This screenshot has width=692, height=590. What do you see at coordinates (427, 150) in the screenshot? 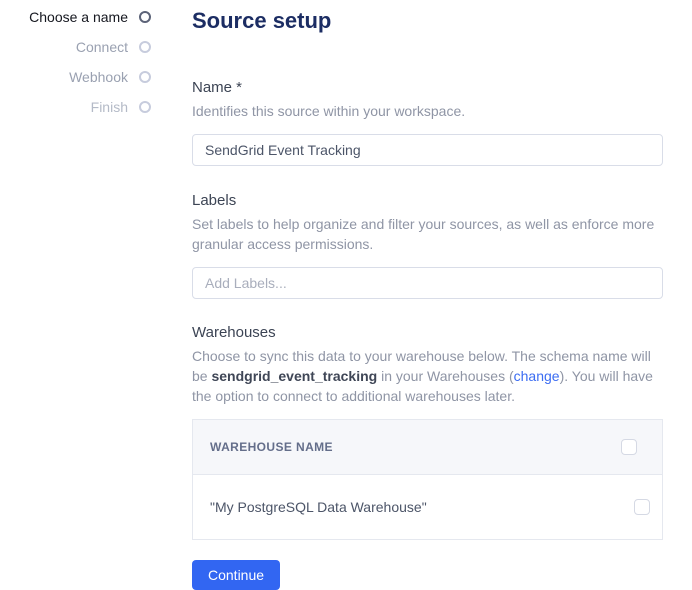
I see `source-name-input` at bounding box center [427, 150].